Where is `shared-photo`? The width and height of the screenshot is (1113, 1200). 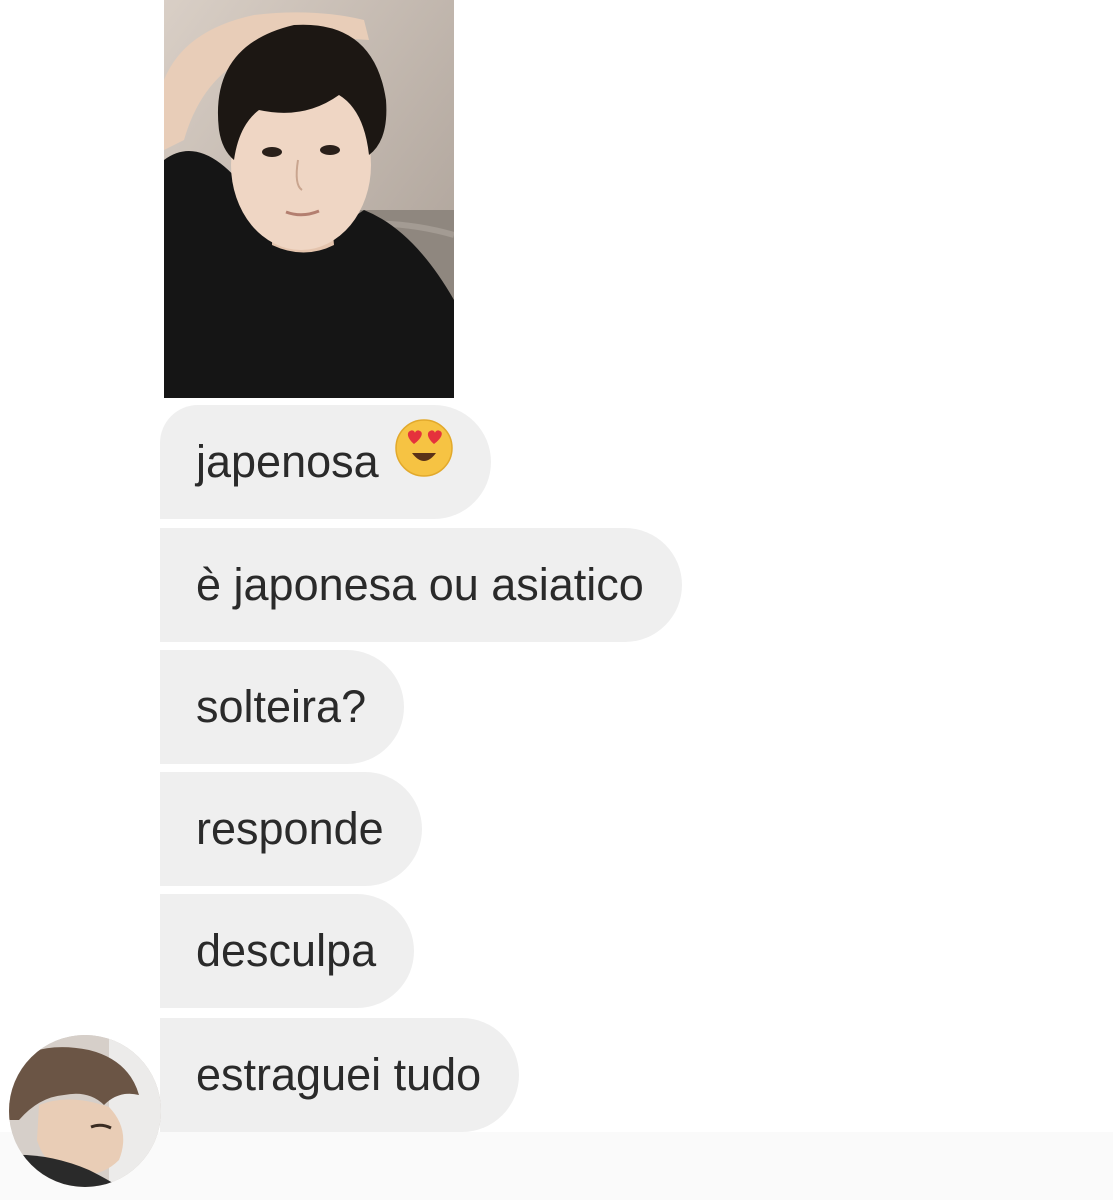 shared-photo is located at coordinates (309, 199).